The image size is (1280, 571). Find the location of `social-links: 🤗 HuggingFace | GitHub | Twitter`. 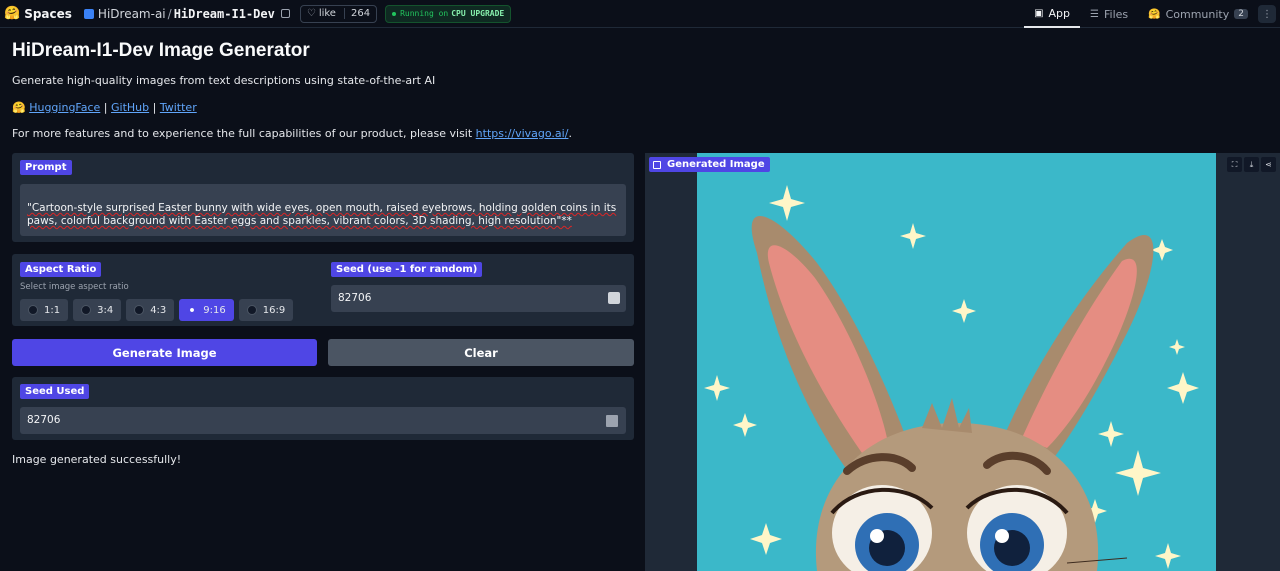

social-links: 🤗 HuggingFace | GitHub | Twitter is located at coordinates (104, 107).